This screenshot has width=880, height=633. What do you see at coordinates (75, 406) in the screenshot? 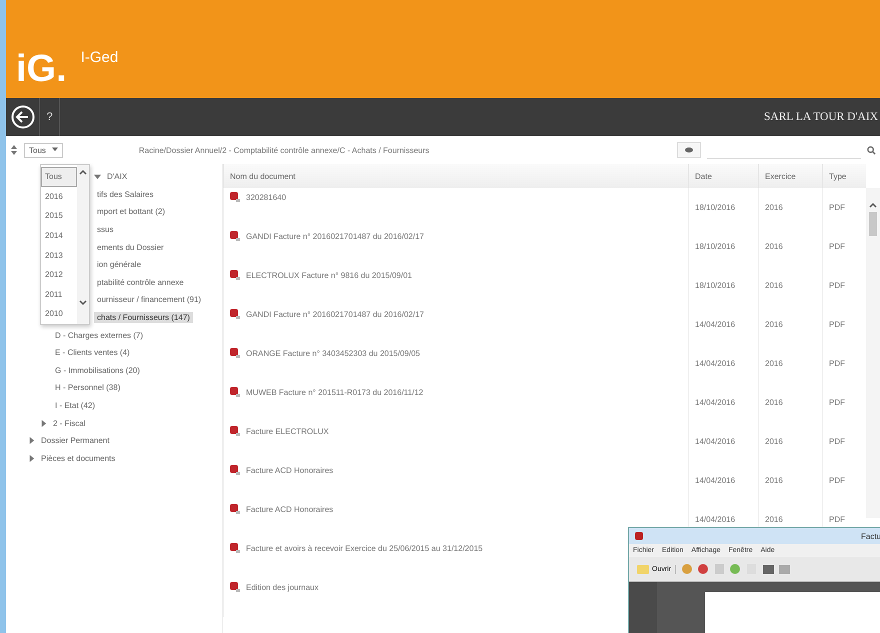
I see `tree-item: I - Etat (42)` at bounding box center [75, 406].